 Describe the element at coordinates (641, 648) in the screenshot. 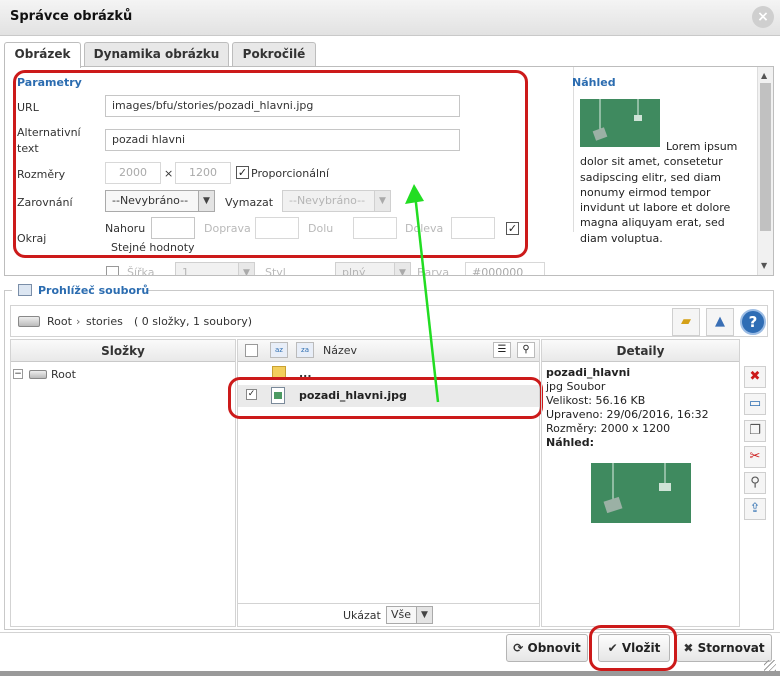

I see `insert-label: Vložit` at that location.